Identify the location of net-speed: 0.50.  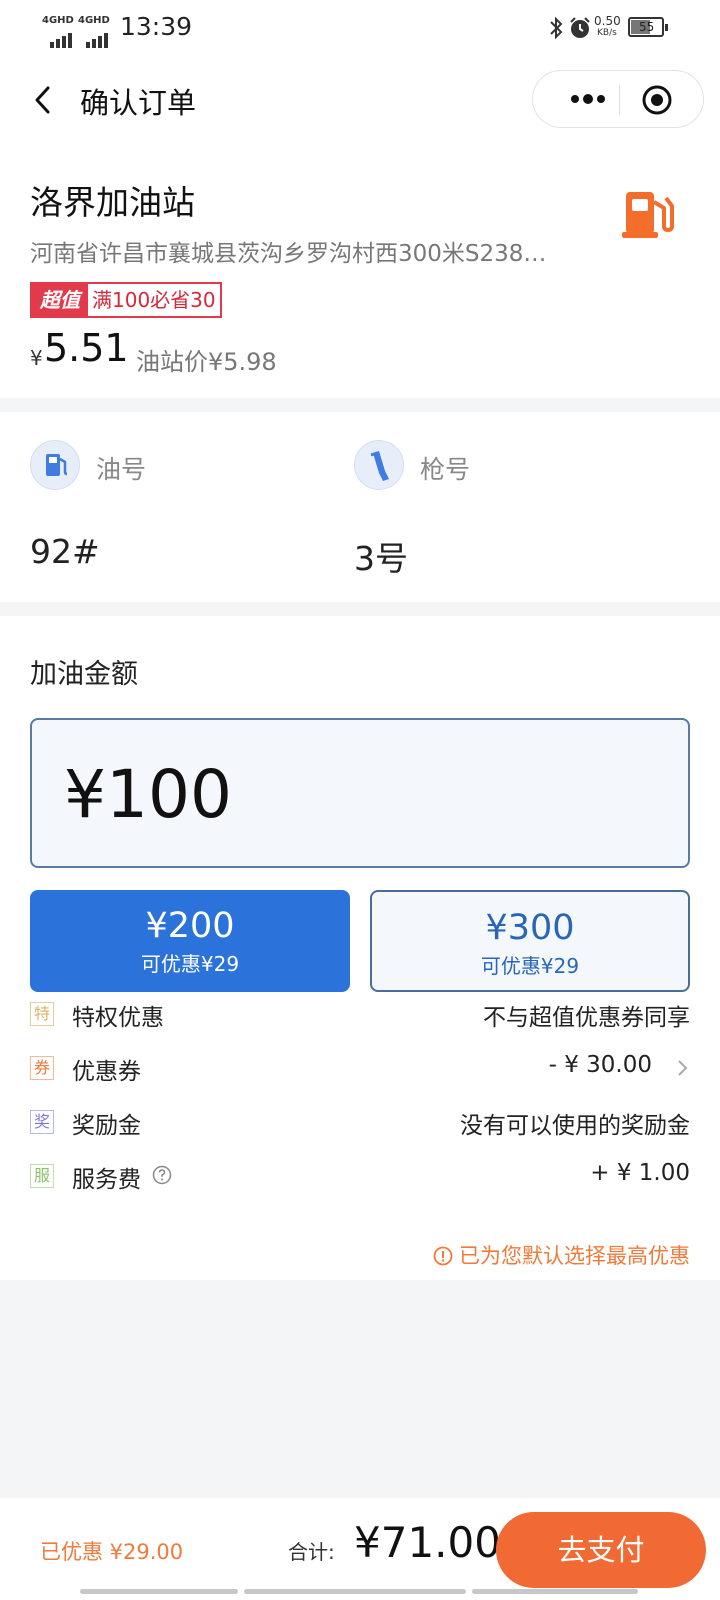
(607, 21).